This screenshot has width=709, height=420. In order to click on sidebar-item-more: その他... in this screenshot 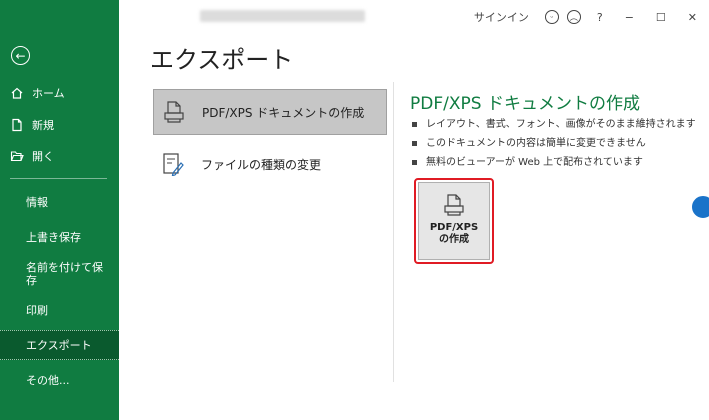, I will do `click(70, 380)`.